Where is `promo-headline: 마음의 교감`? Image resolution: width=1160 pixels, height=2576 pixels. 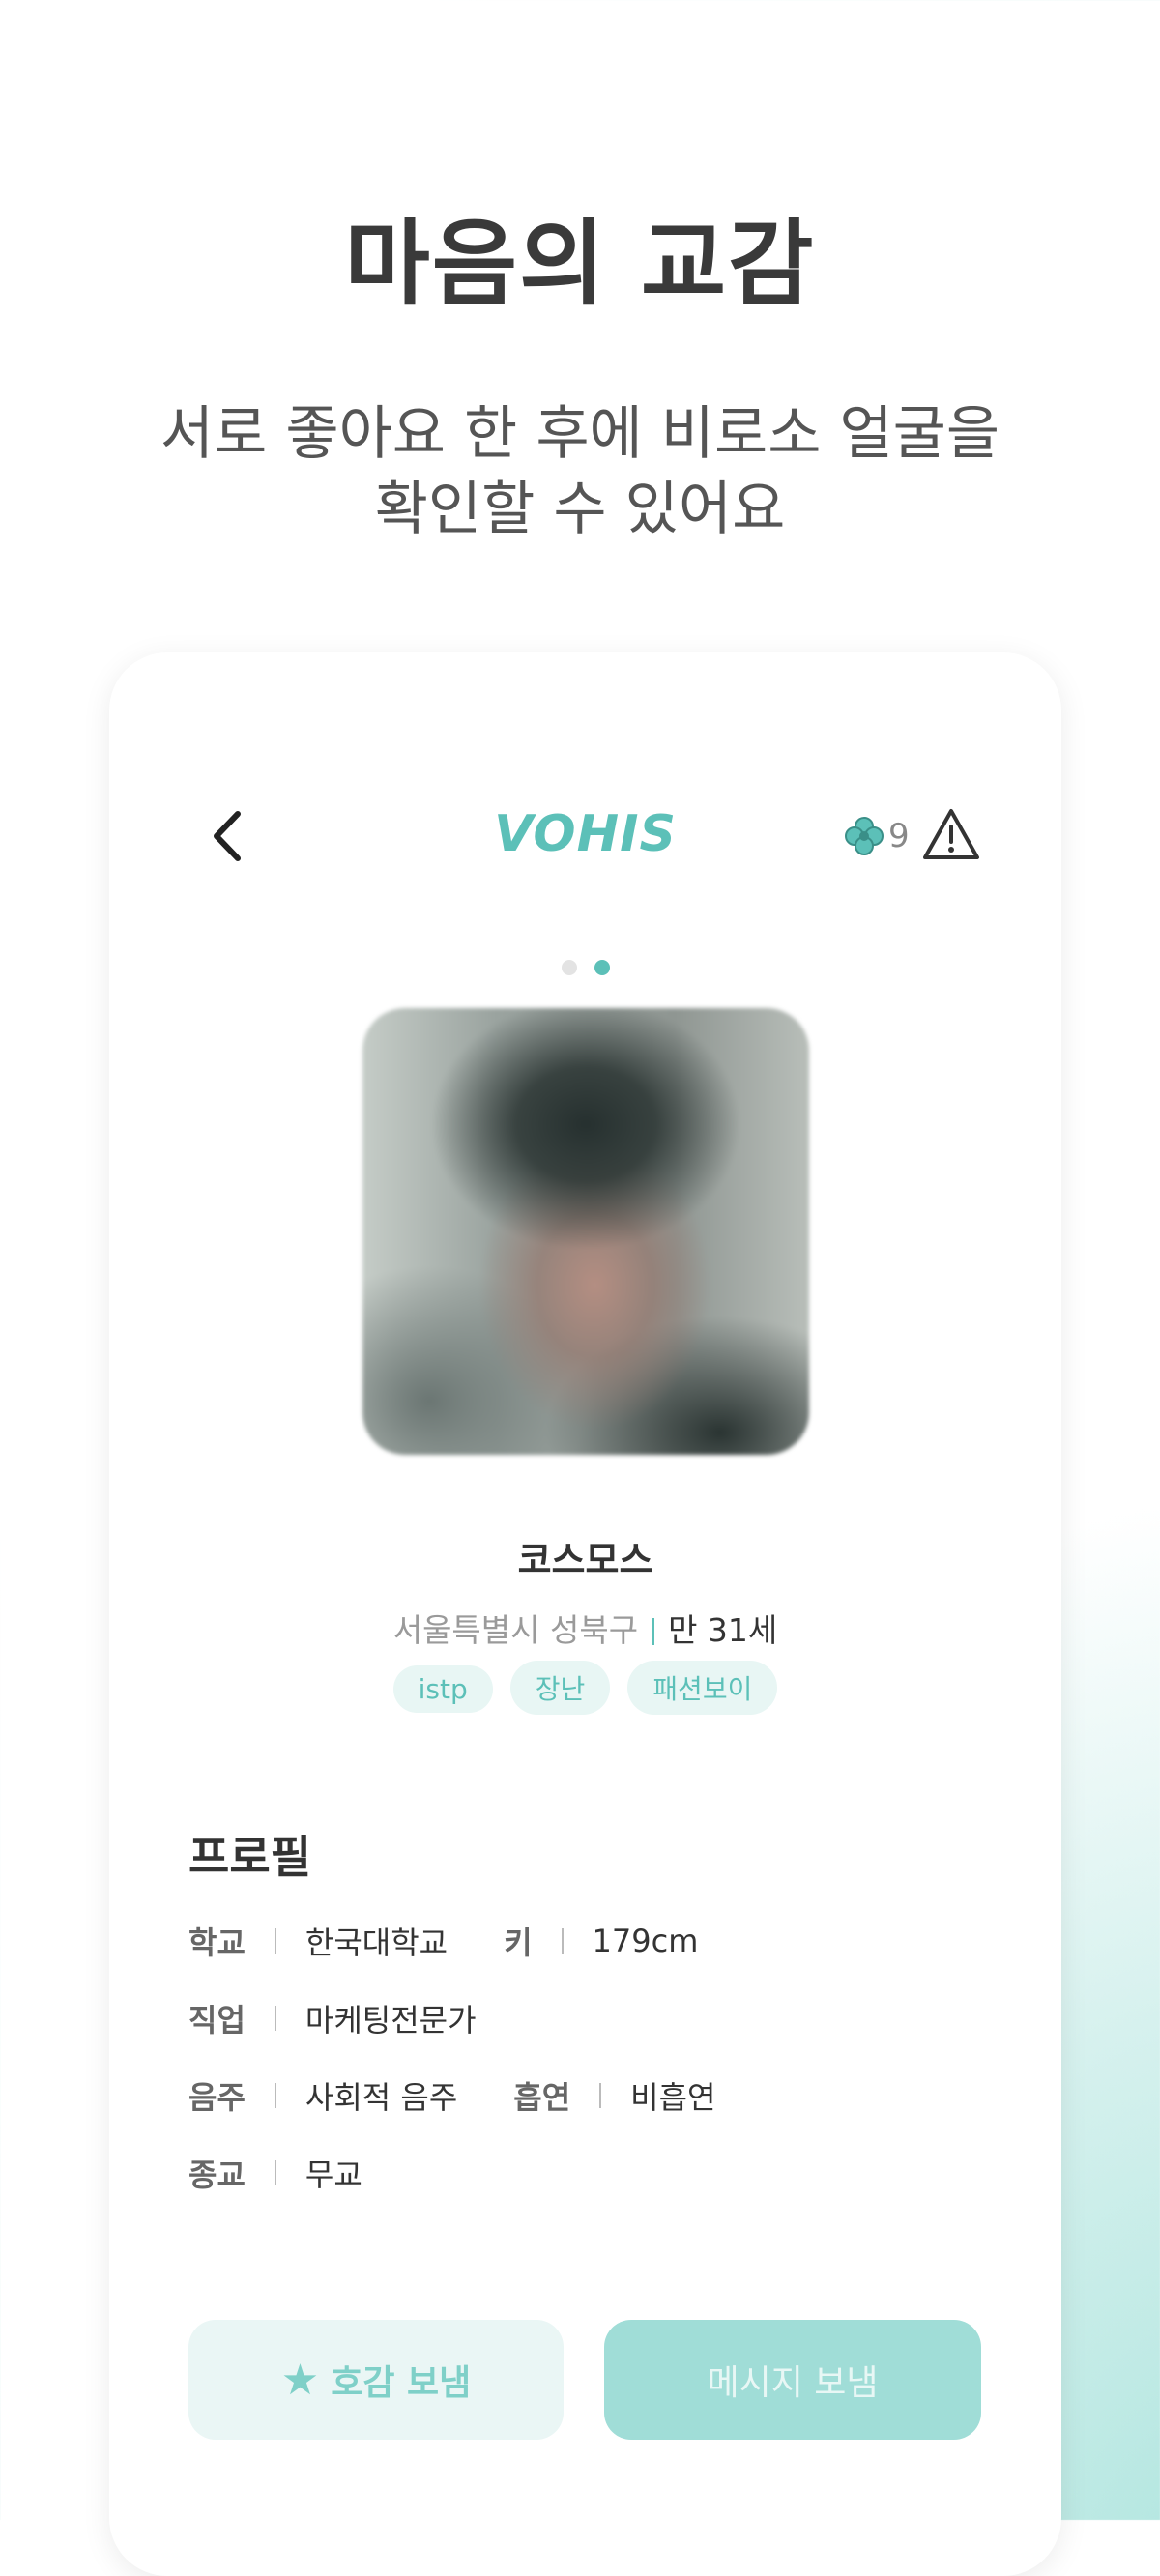
promo-headline: 마음의 교감 is located at coordinates (580, 264).